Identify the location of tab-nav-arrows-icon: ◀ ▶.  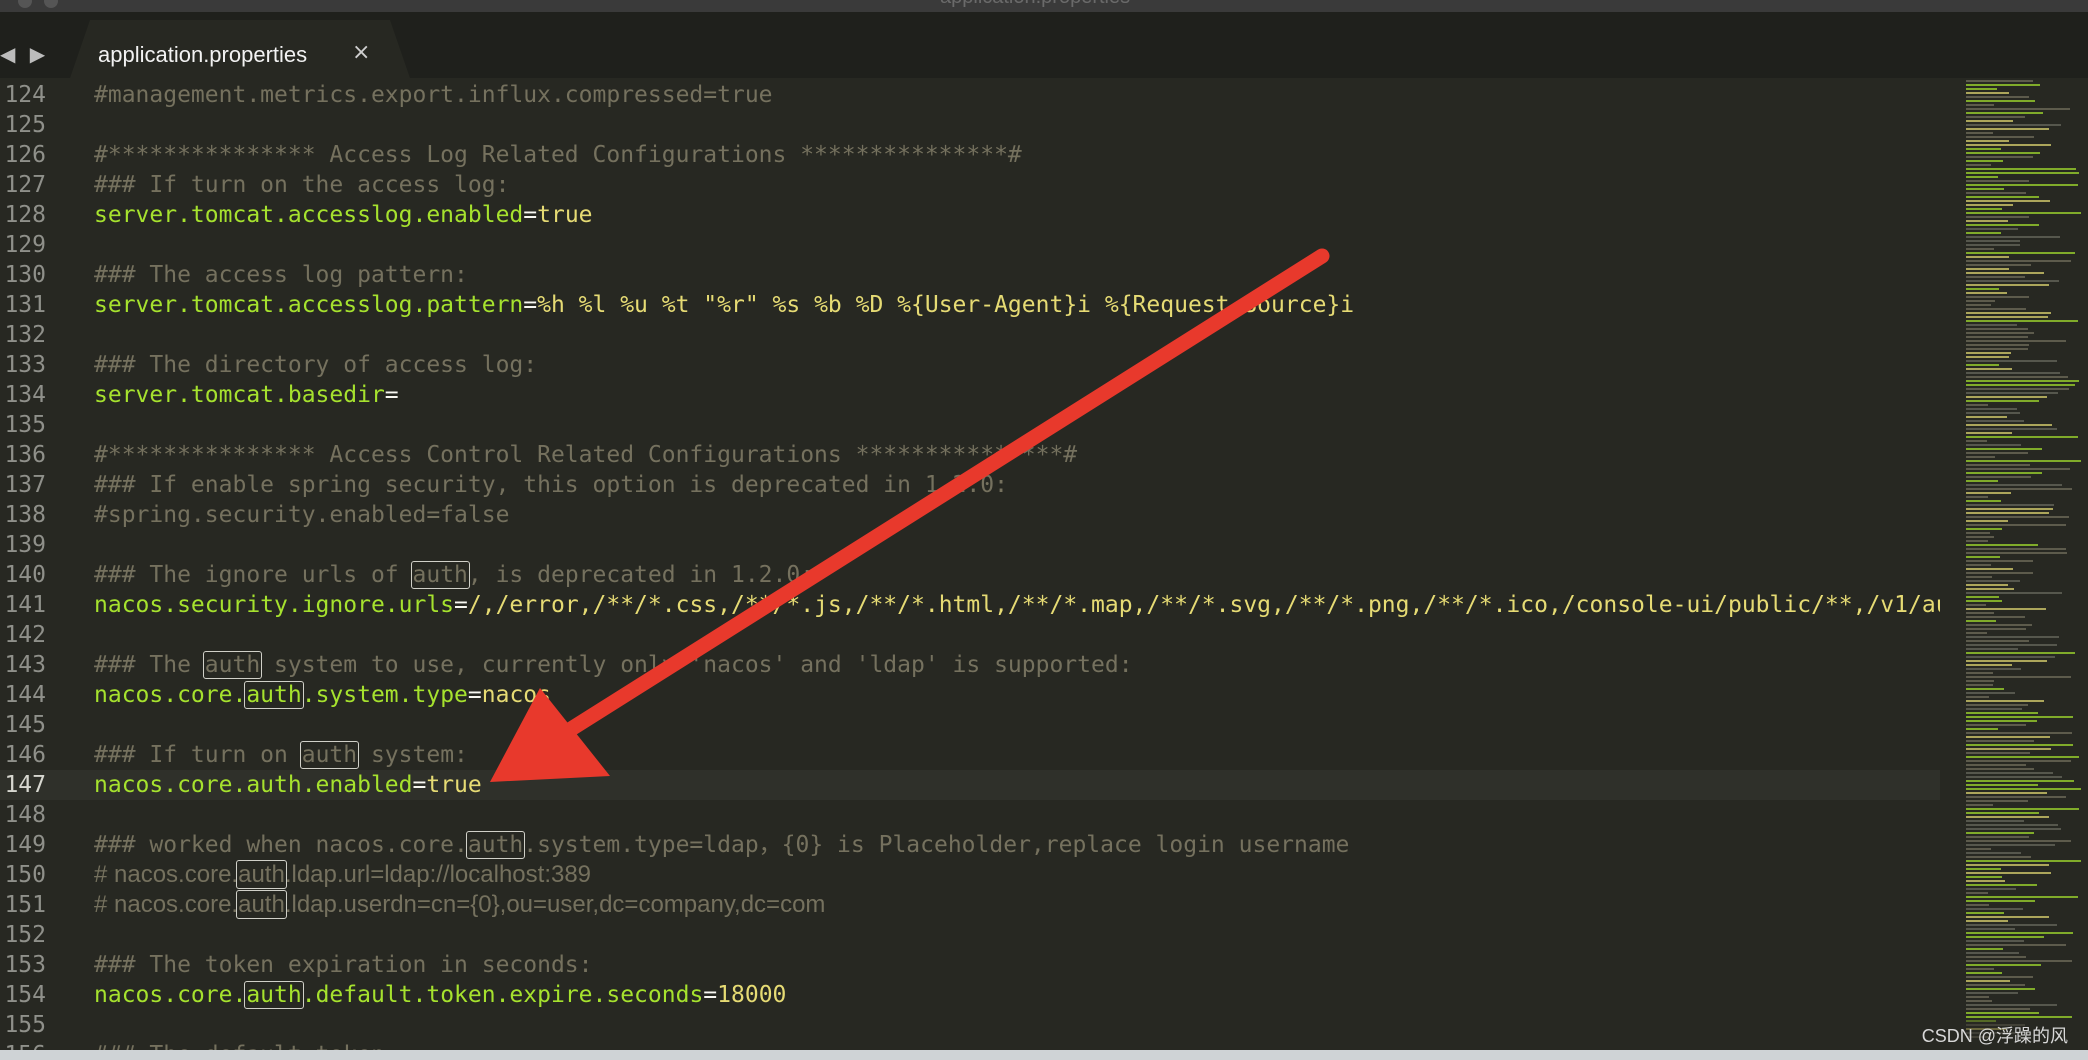
(24, 54).